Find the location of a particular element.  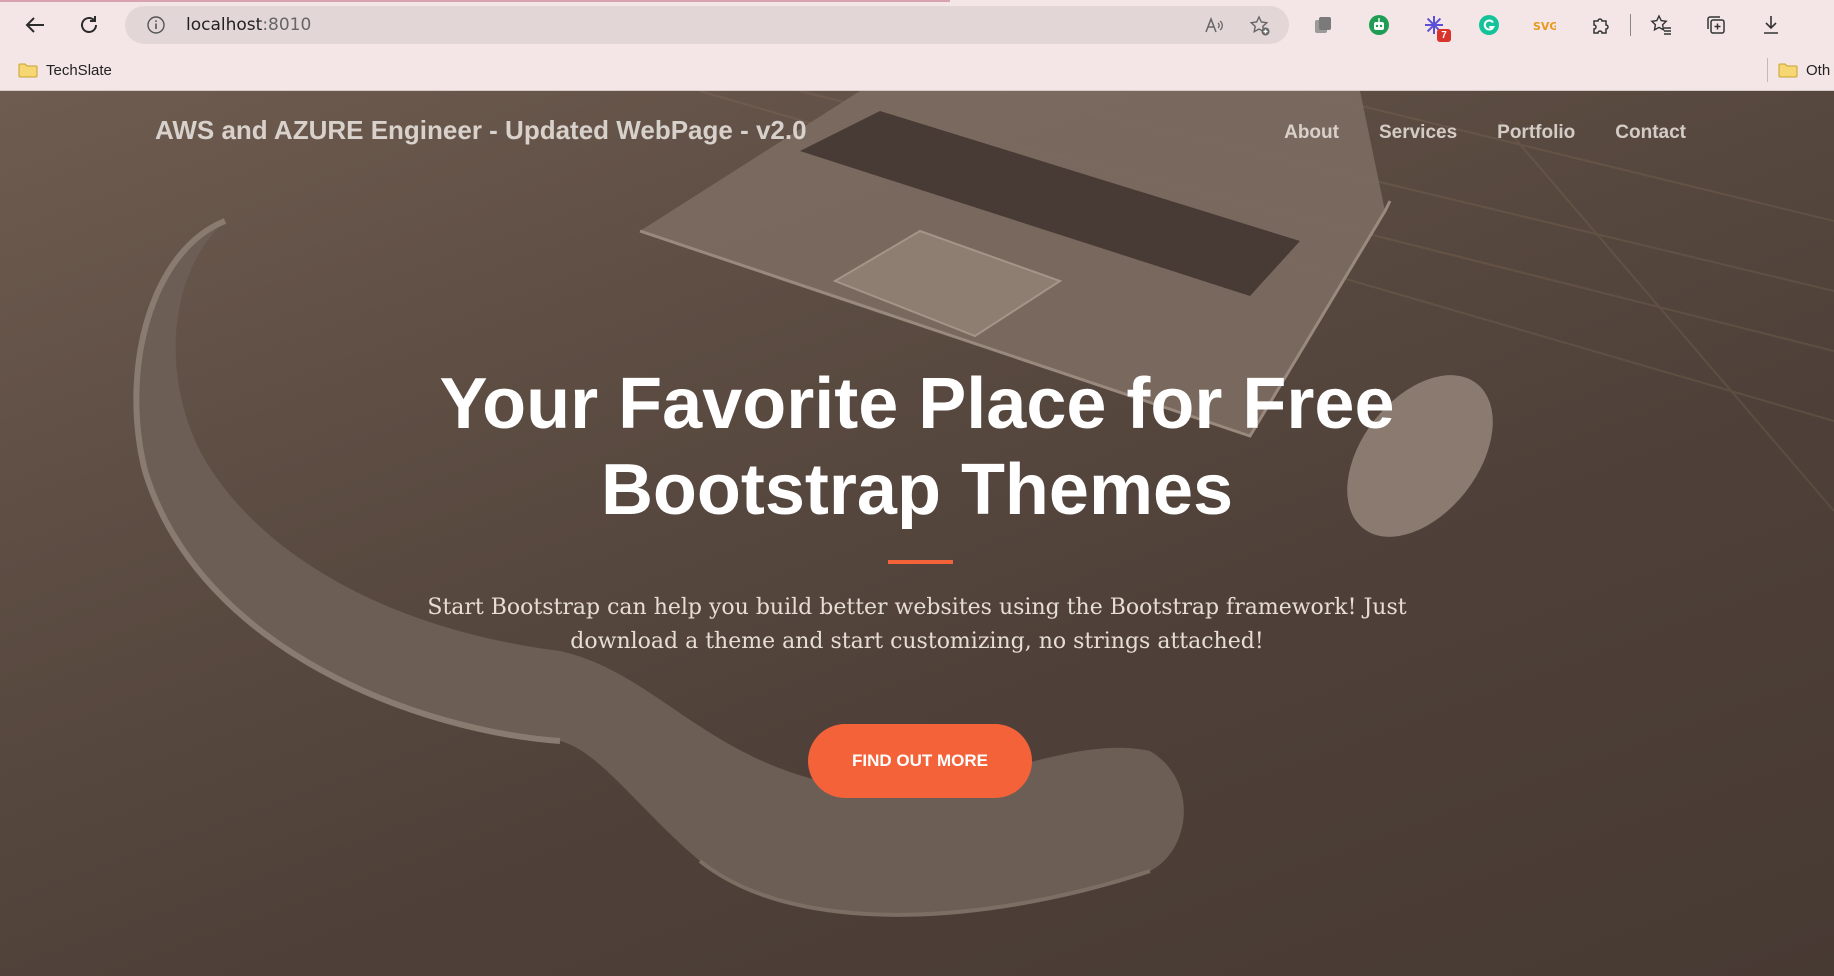

hero-title-line-2: Bootstrap Themes is located at coordinates (917, 490).